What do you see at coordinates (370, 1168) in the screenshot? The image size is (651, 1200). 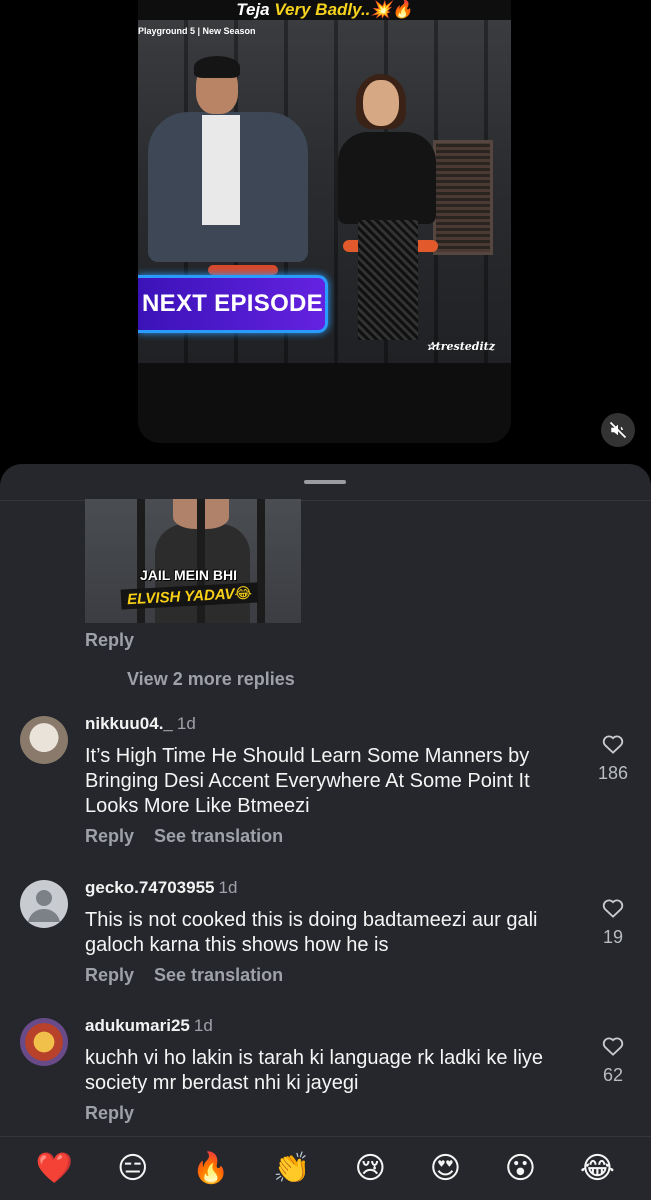 I see `crying-emoji-button: 😢` at bounding box center [370, 1168].